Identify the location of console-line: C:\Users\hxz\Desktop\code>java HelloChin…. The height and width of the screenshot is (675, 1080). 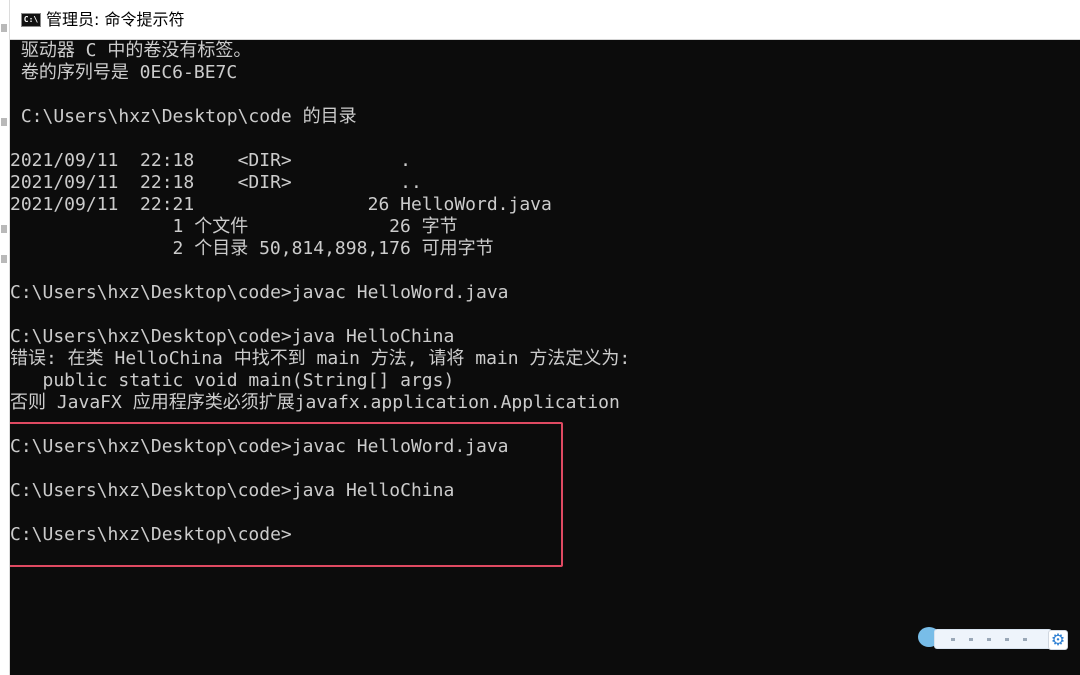
(232, 336).